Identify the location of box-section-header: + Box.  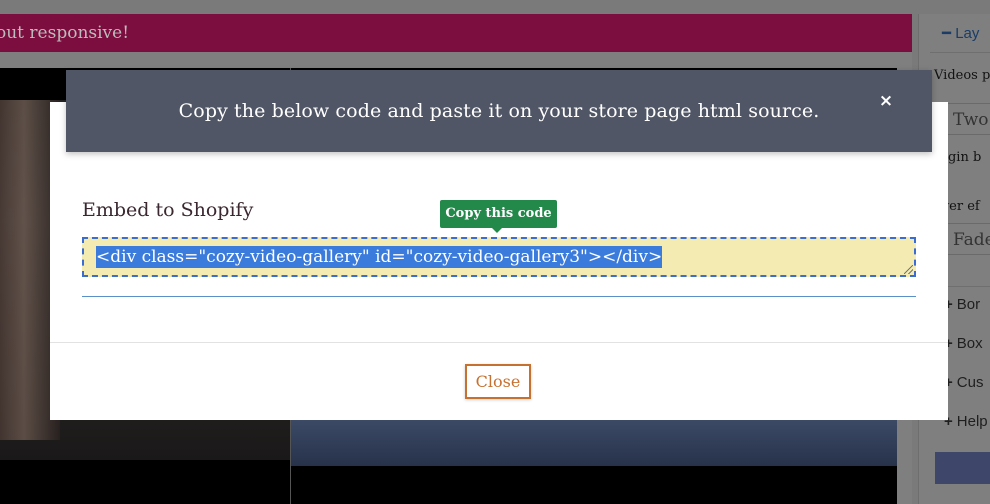
(963, 343).